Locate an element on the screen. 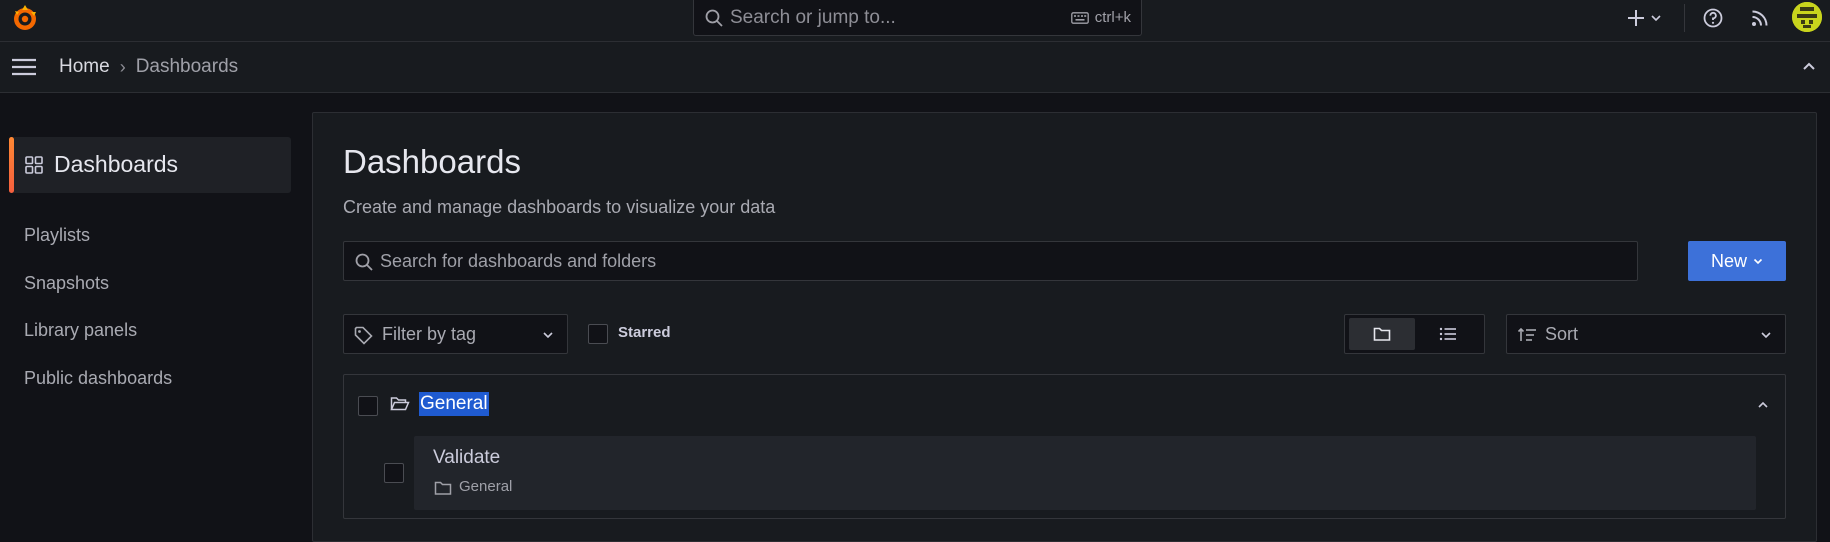  hamburger-icon is located at coordinates (24, 67).